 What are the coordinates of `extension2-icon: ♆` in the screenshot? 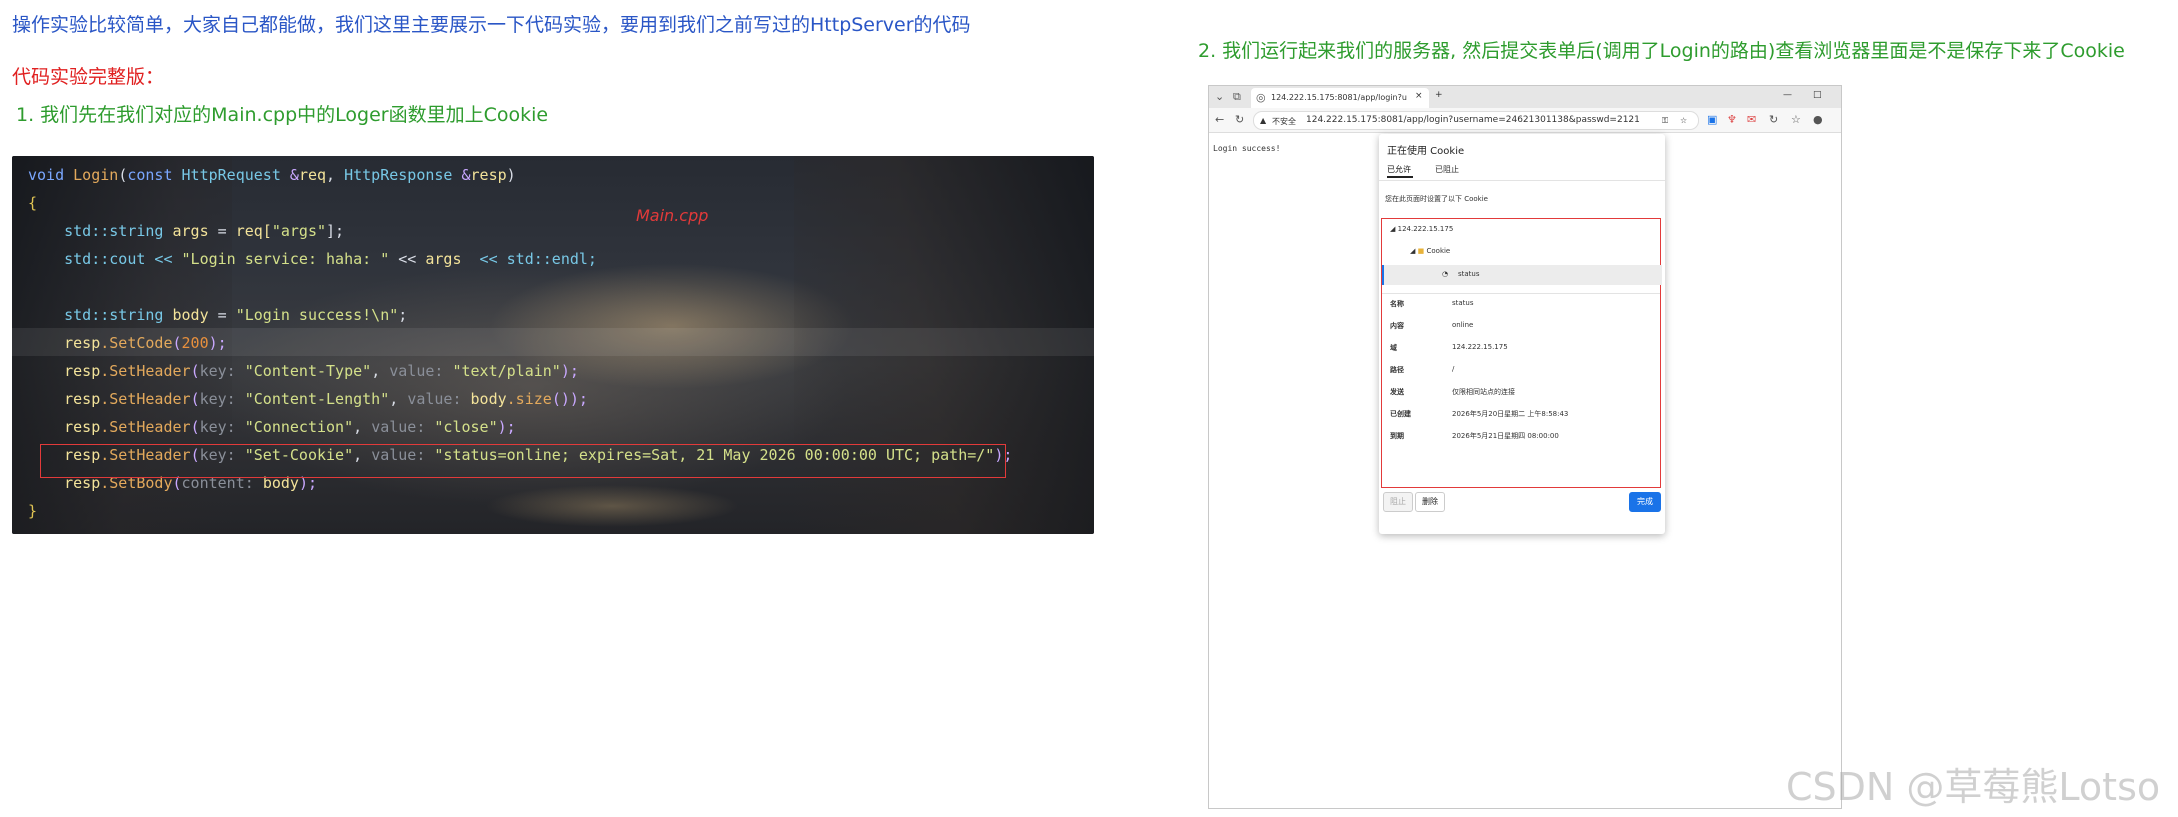 It's located at (1732, 119).